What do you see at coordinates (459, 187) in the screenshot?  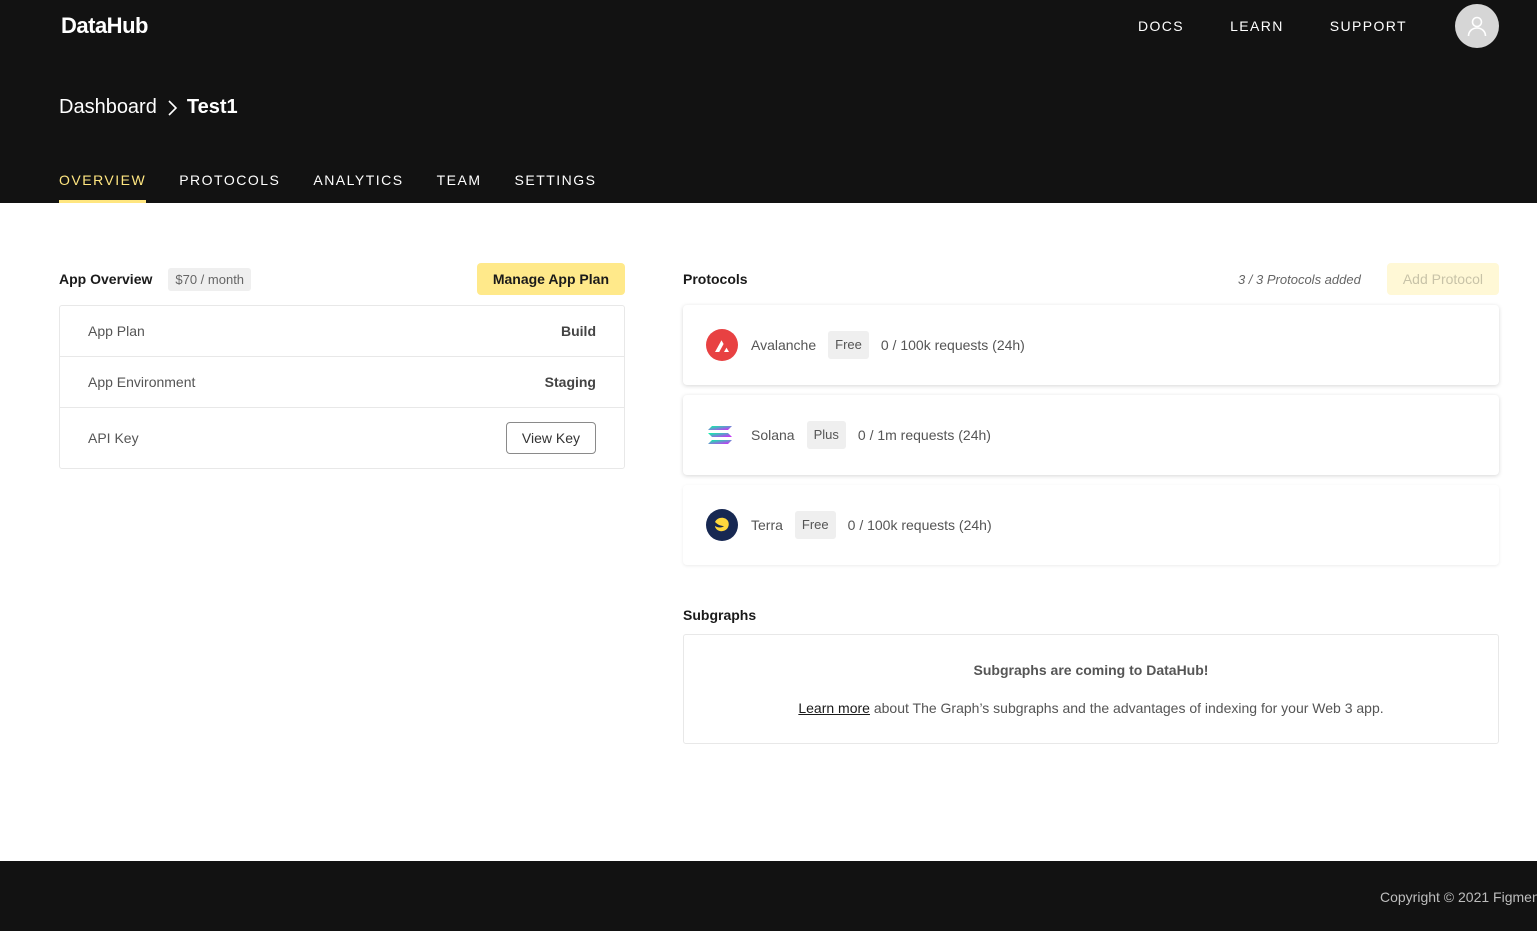 I see `tab-team: TEAM` at bounding box center [459, 187].